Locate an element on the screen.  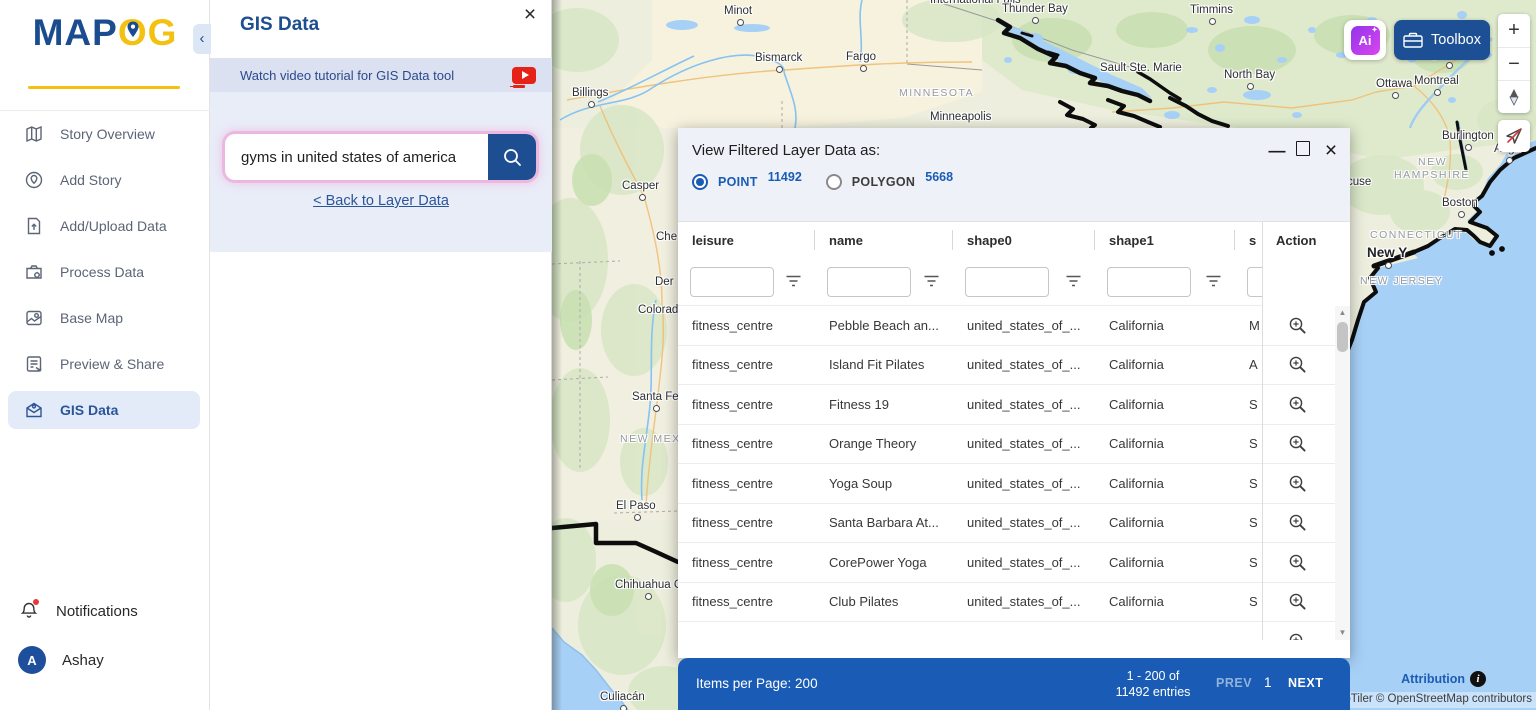
scroll-up-arrow: ▲ is located at coordinates (1342, 313).